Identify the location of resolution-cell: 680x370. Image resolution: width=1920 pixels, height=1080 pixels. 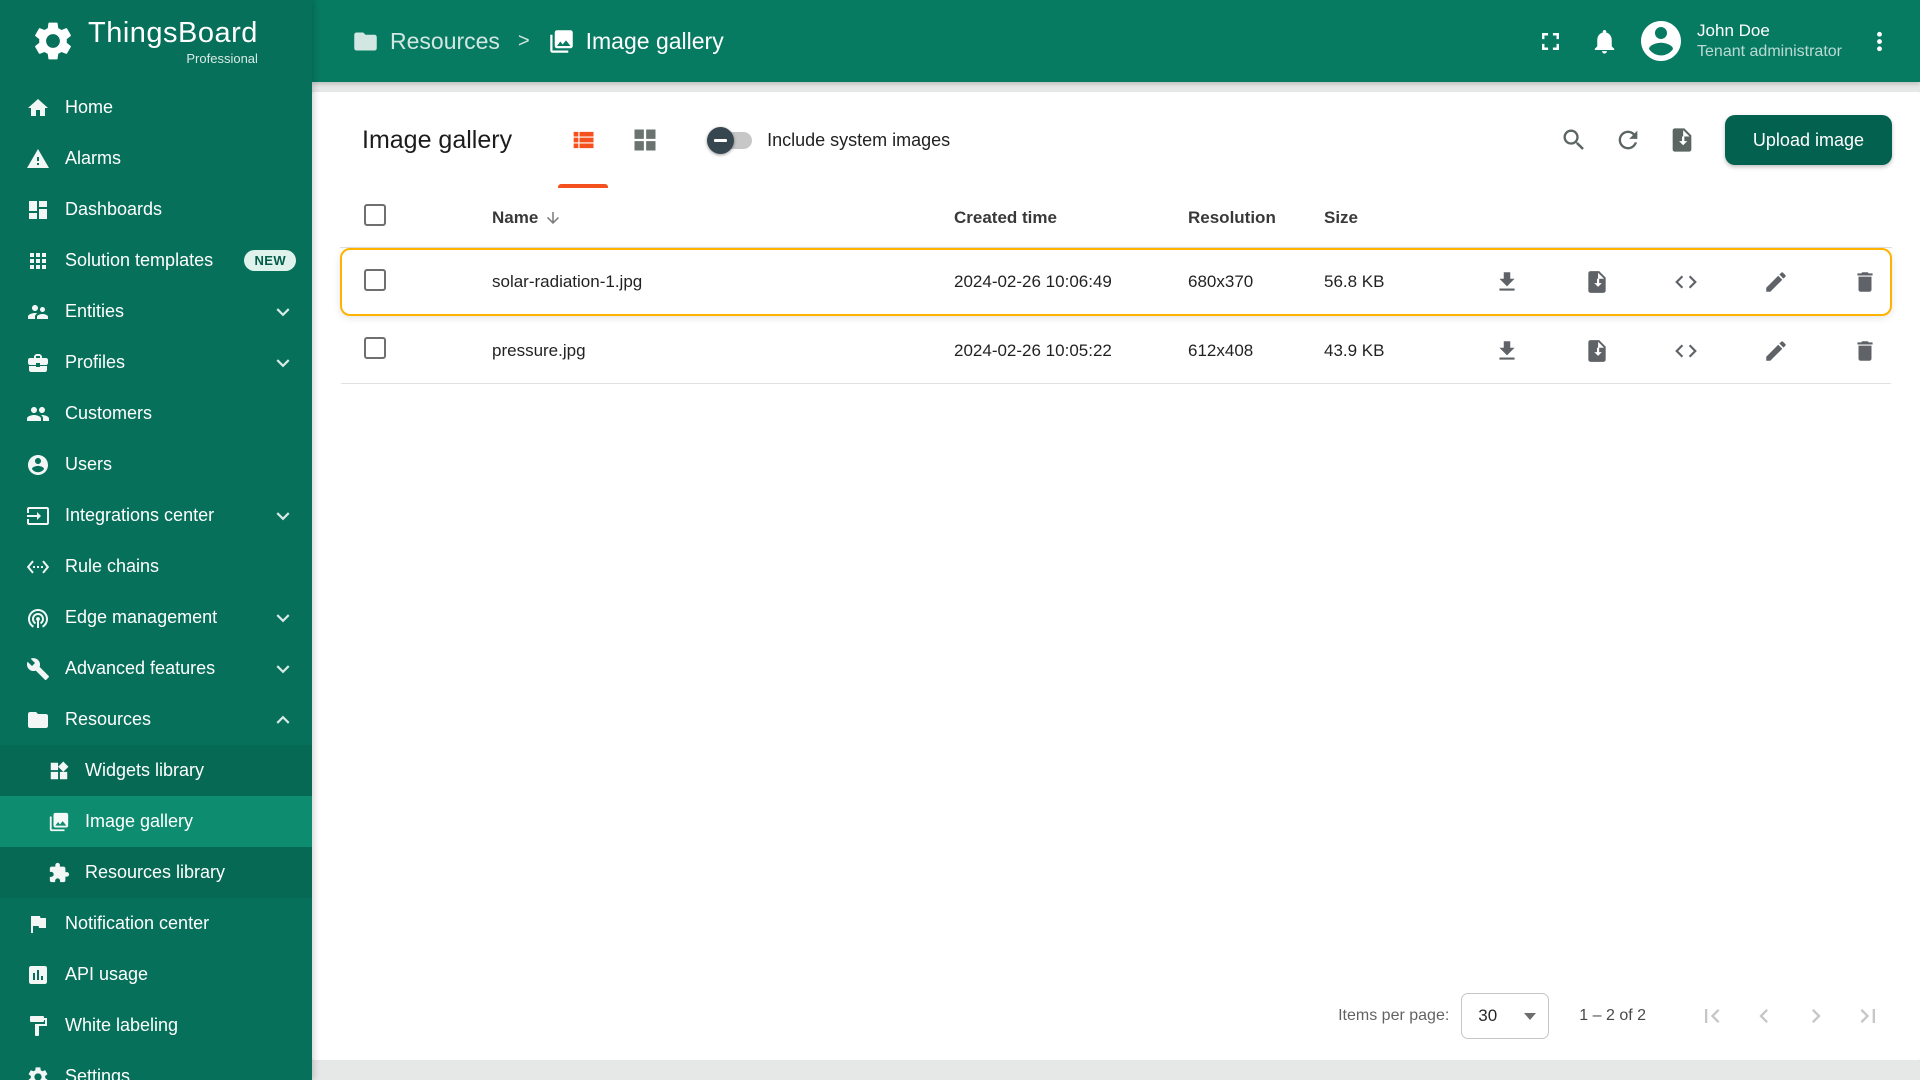
(1221, 281).